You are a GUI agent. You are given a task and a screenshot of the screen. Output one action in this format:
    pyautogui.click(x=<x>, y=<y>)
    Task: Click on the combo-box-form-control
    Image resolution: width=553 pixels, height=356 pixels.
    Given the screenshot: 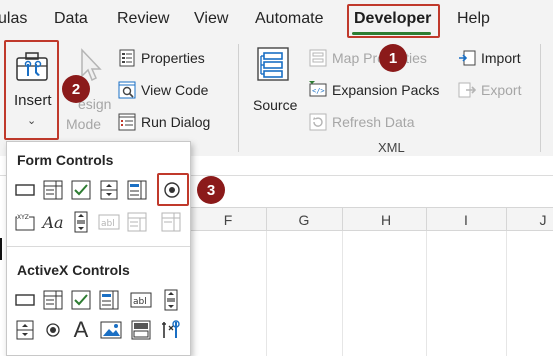 What is the action you would take?
    pyautogui.click(x=53, y=190)
    